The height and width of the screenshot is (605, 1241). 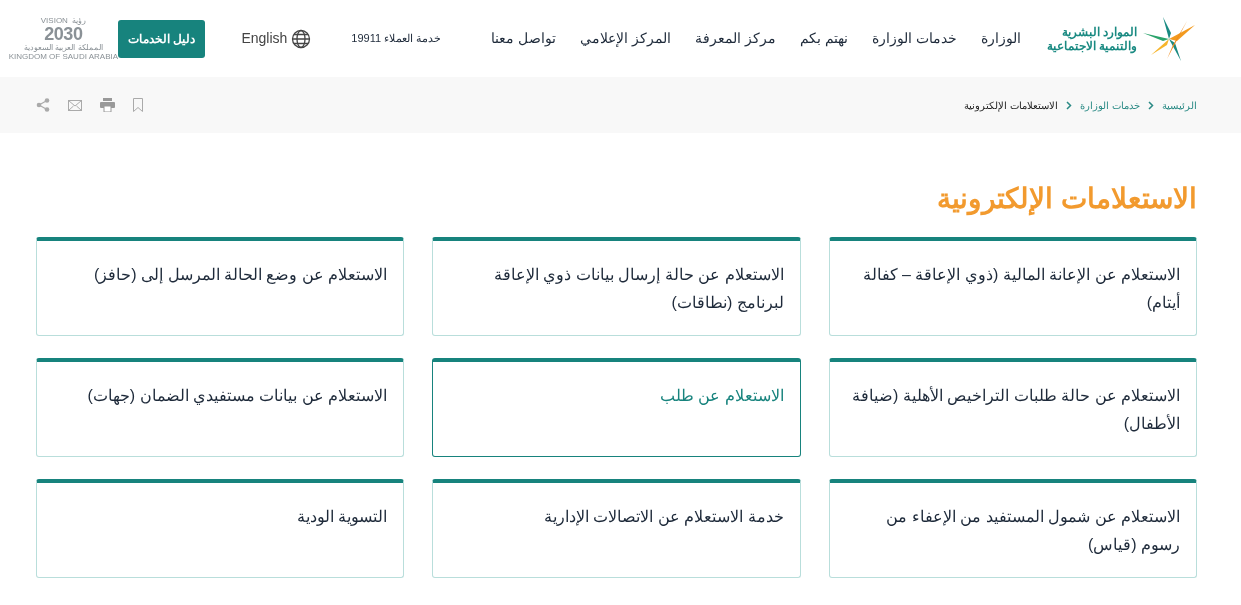 What do you see at coordinates (1099, 31) in the screenshot?
I see `ministry-name: الموارد البشرية` at bounding box center [1099, 31].